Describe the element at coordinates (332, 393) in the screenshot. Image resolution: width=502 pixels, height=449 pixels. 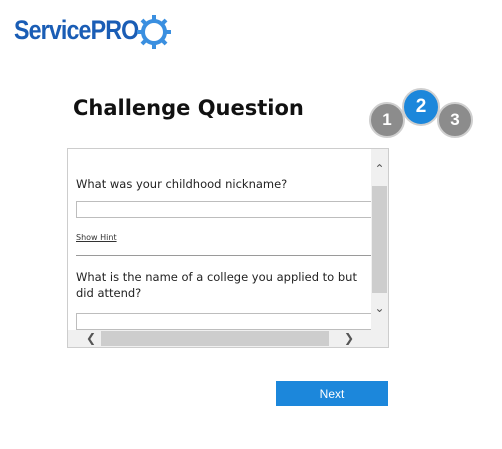
I see `next-button: Next` at that location.